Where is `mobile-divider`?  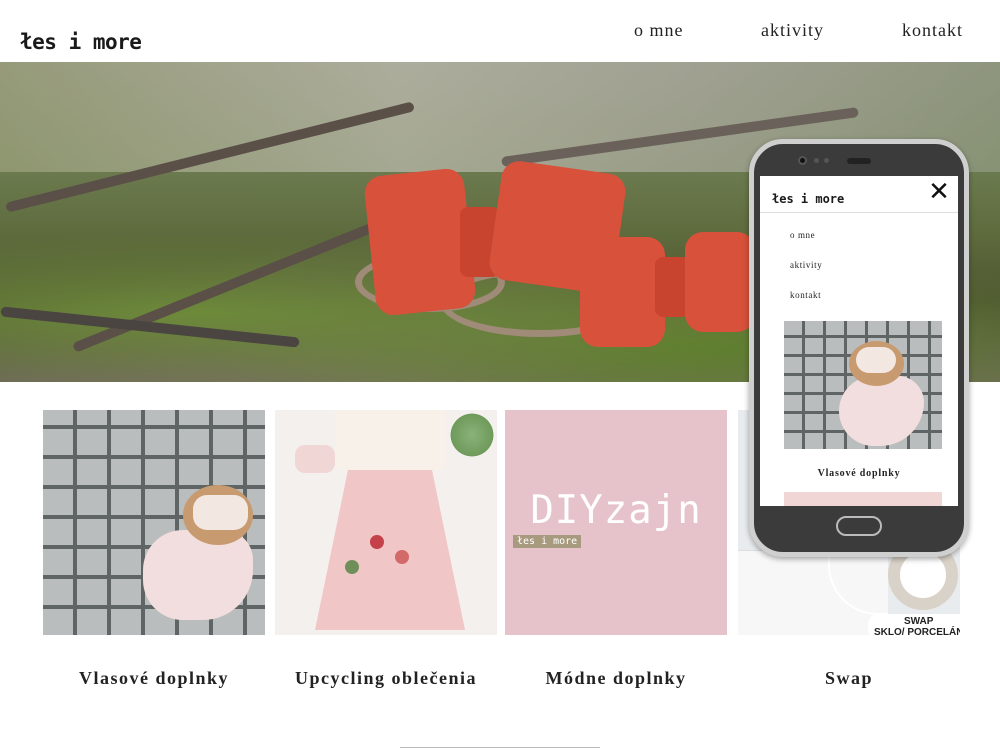 mobile-divider is located at coordinates (859, 212).